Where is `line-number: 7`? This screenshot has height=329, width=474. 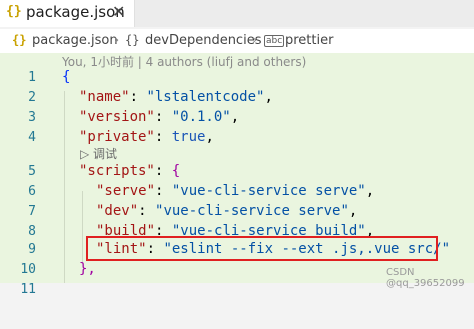 line-number: 7 is located at coordinates (32, 211).